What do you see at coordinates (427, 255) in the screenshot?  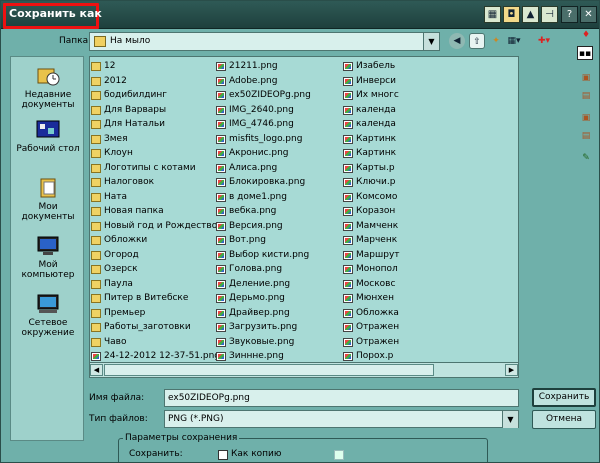 I see `file-item: Маршрут` at bounding box center [427, 255].